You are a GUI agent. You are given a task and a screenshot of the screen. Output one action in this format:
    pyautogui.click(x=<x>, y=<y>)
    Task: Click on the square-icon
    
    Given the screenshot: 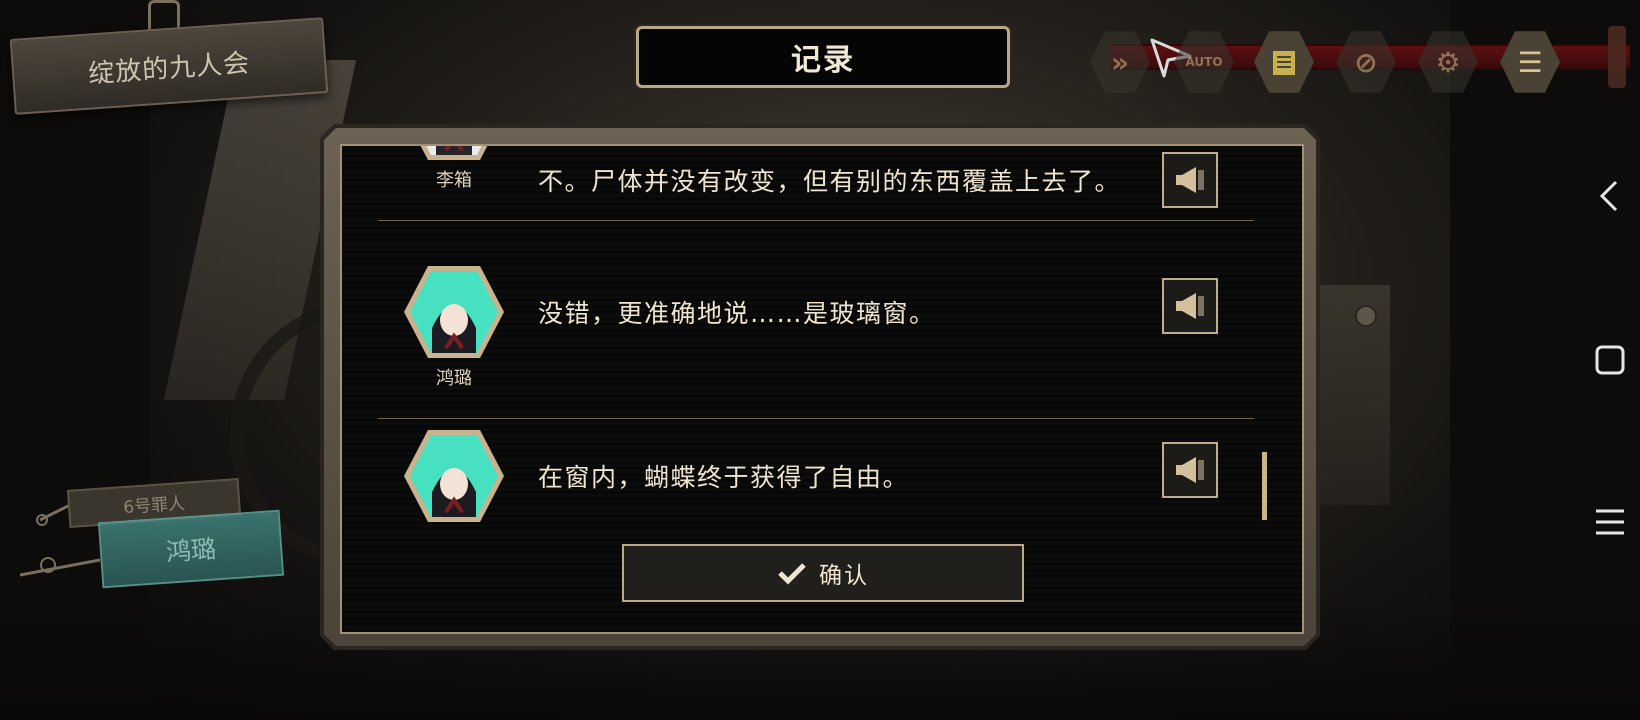 What is the action you would take?
    pyautogui.click(x=1610, y=360)
    